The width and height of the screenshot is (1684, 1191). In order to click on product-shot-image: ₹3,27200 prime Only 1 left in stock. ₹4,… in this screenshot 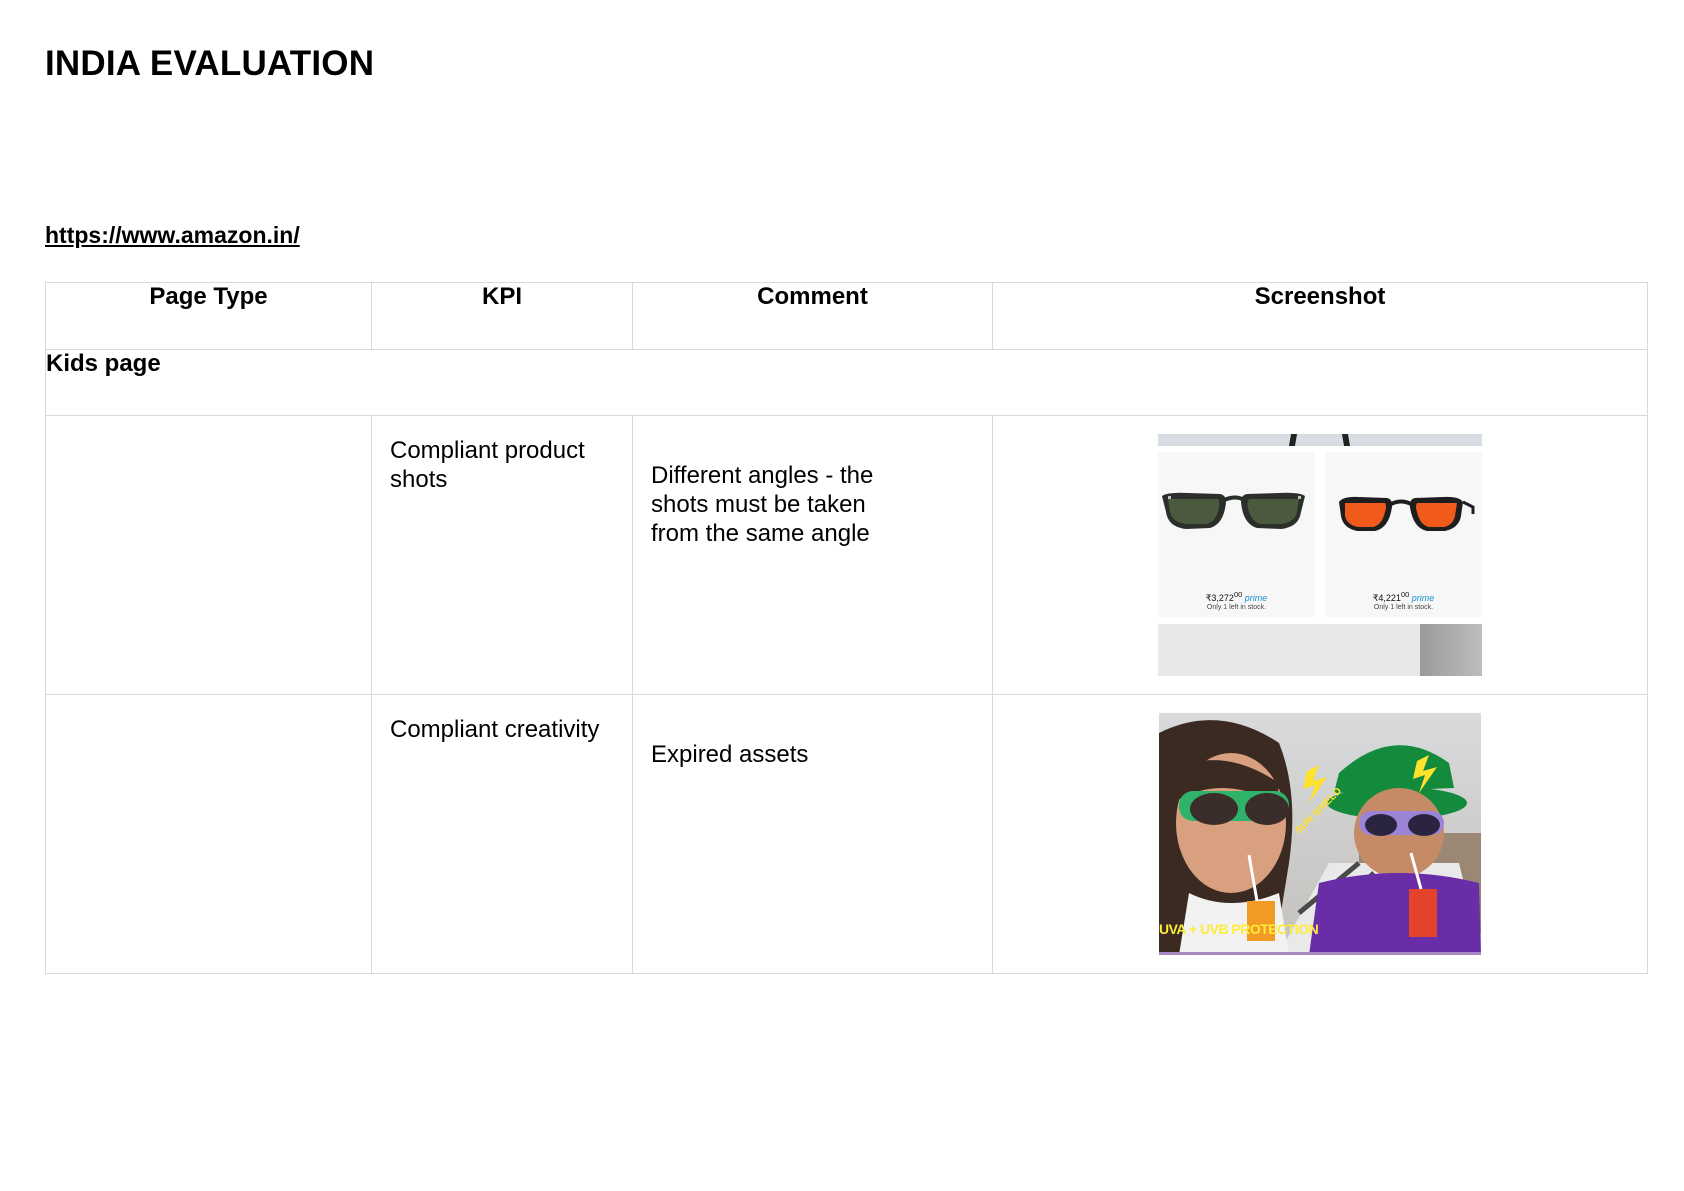, I will do `click(1320, 555)`.